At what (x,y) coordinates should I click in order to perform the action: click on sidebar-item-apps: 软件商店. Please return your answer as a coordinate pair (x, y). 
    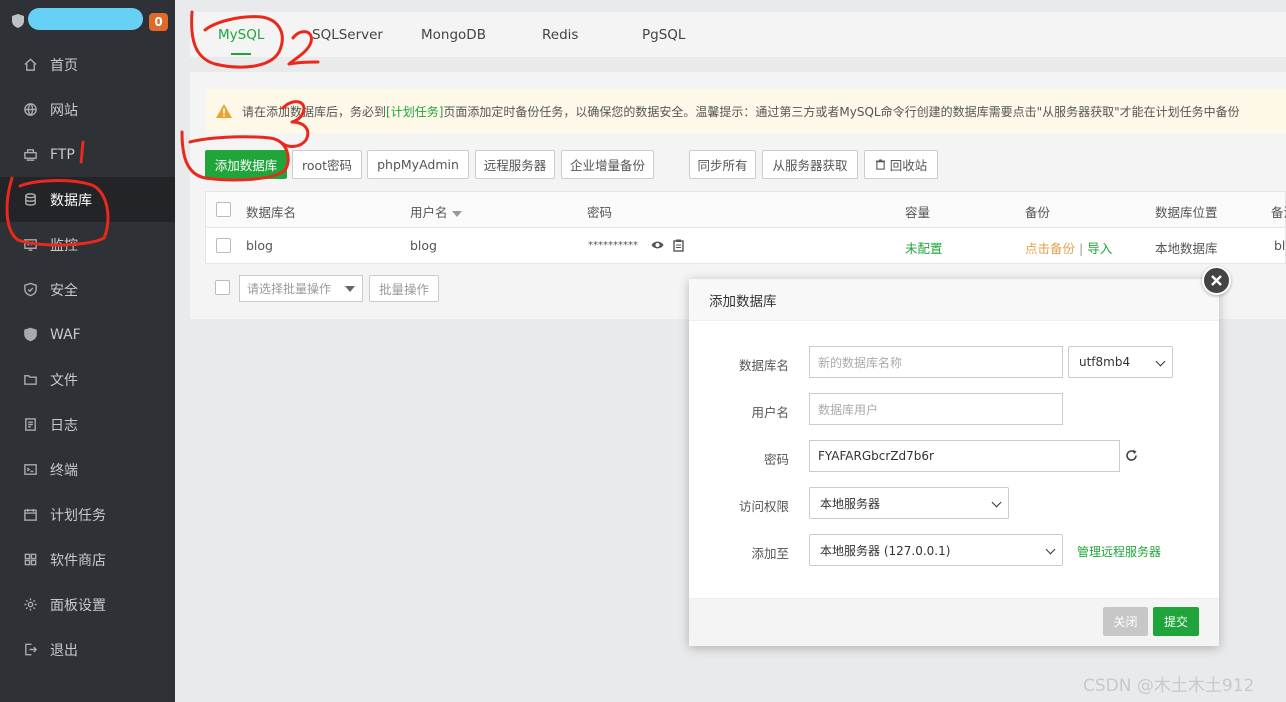
    Looking at the image, I should click on (87, 559).